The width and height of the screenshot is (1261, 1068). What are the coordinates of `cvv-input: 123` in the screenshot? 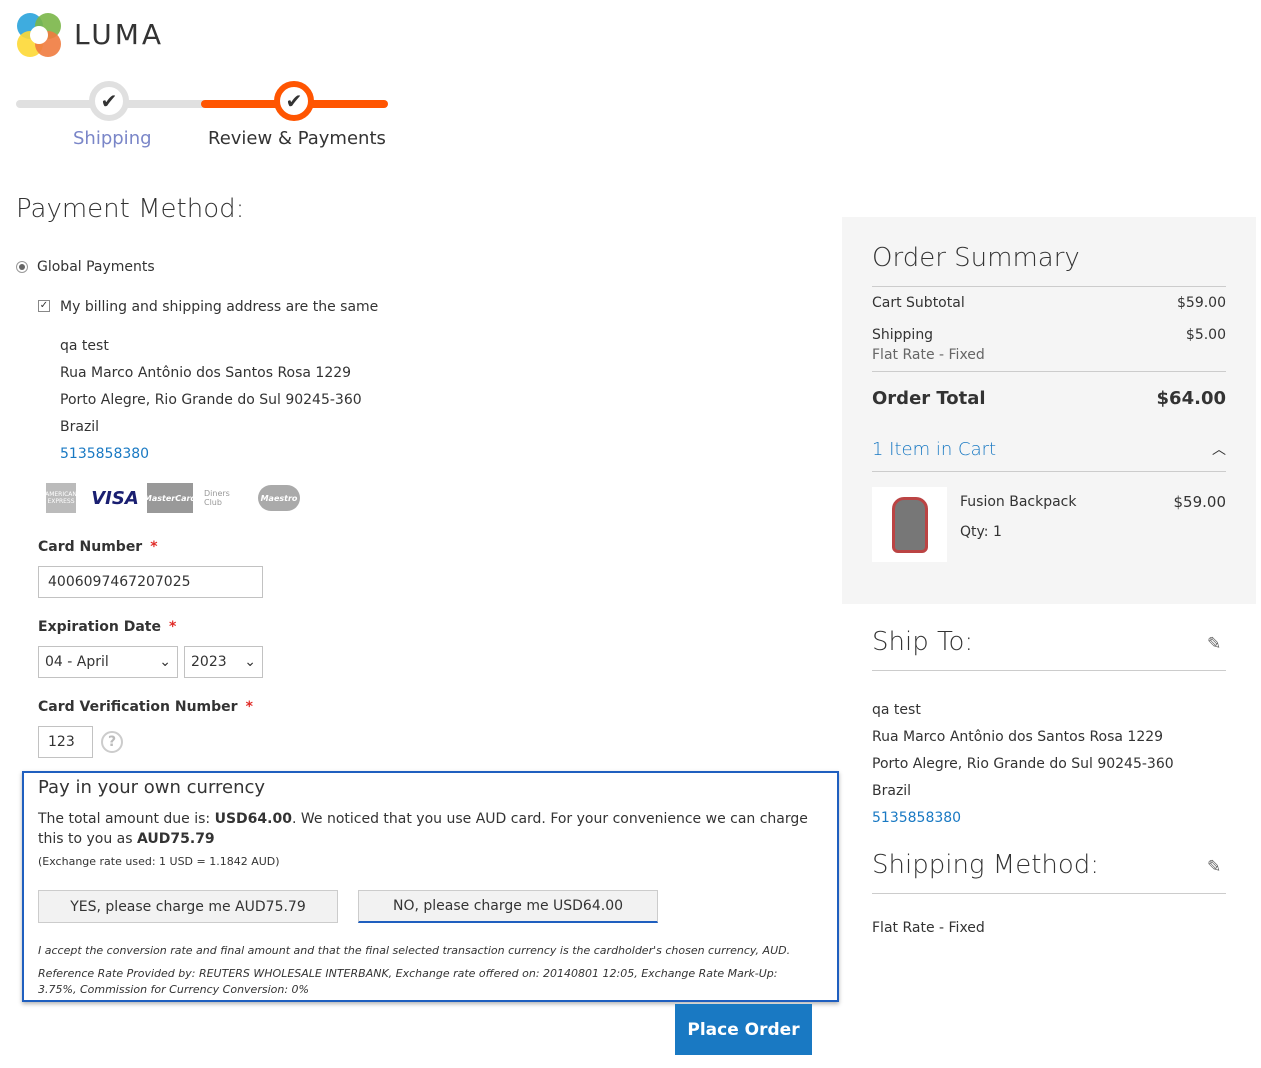 It's located at (65, 742).